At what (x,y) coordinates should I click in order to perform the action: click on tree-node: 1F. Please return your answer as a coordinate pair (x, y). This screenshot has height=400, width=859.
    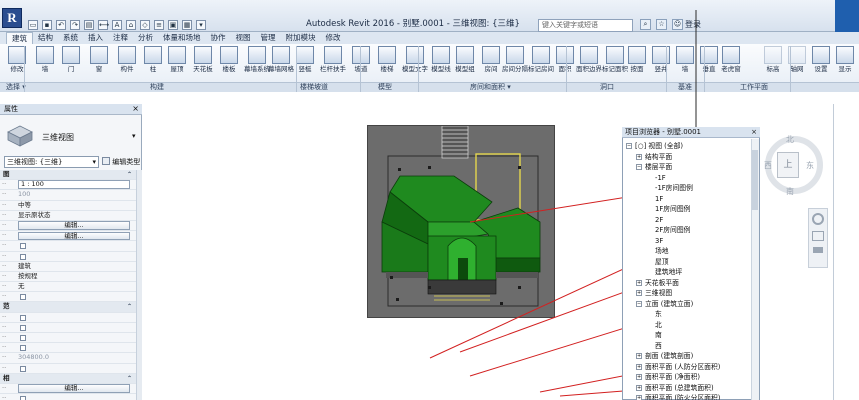
    Looking at the image, I should click on (654, 199).